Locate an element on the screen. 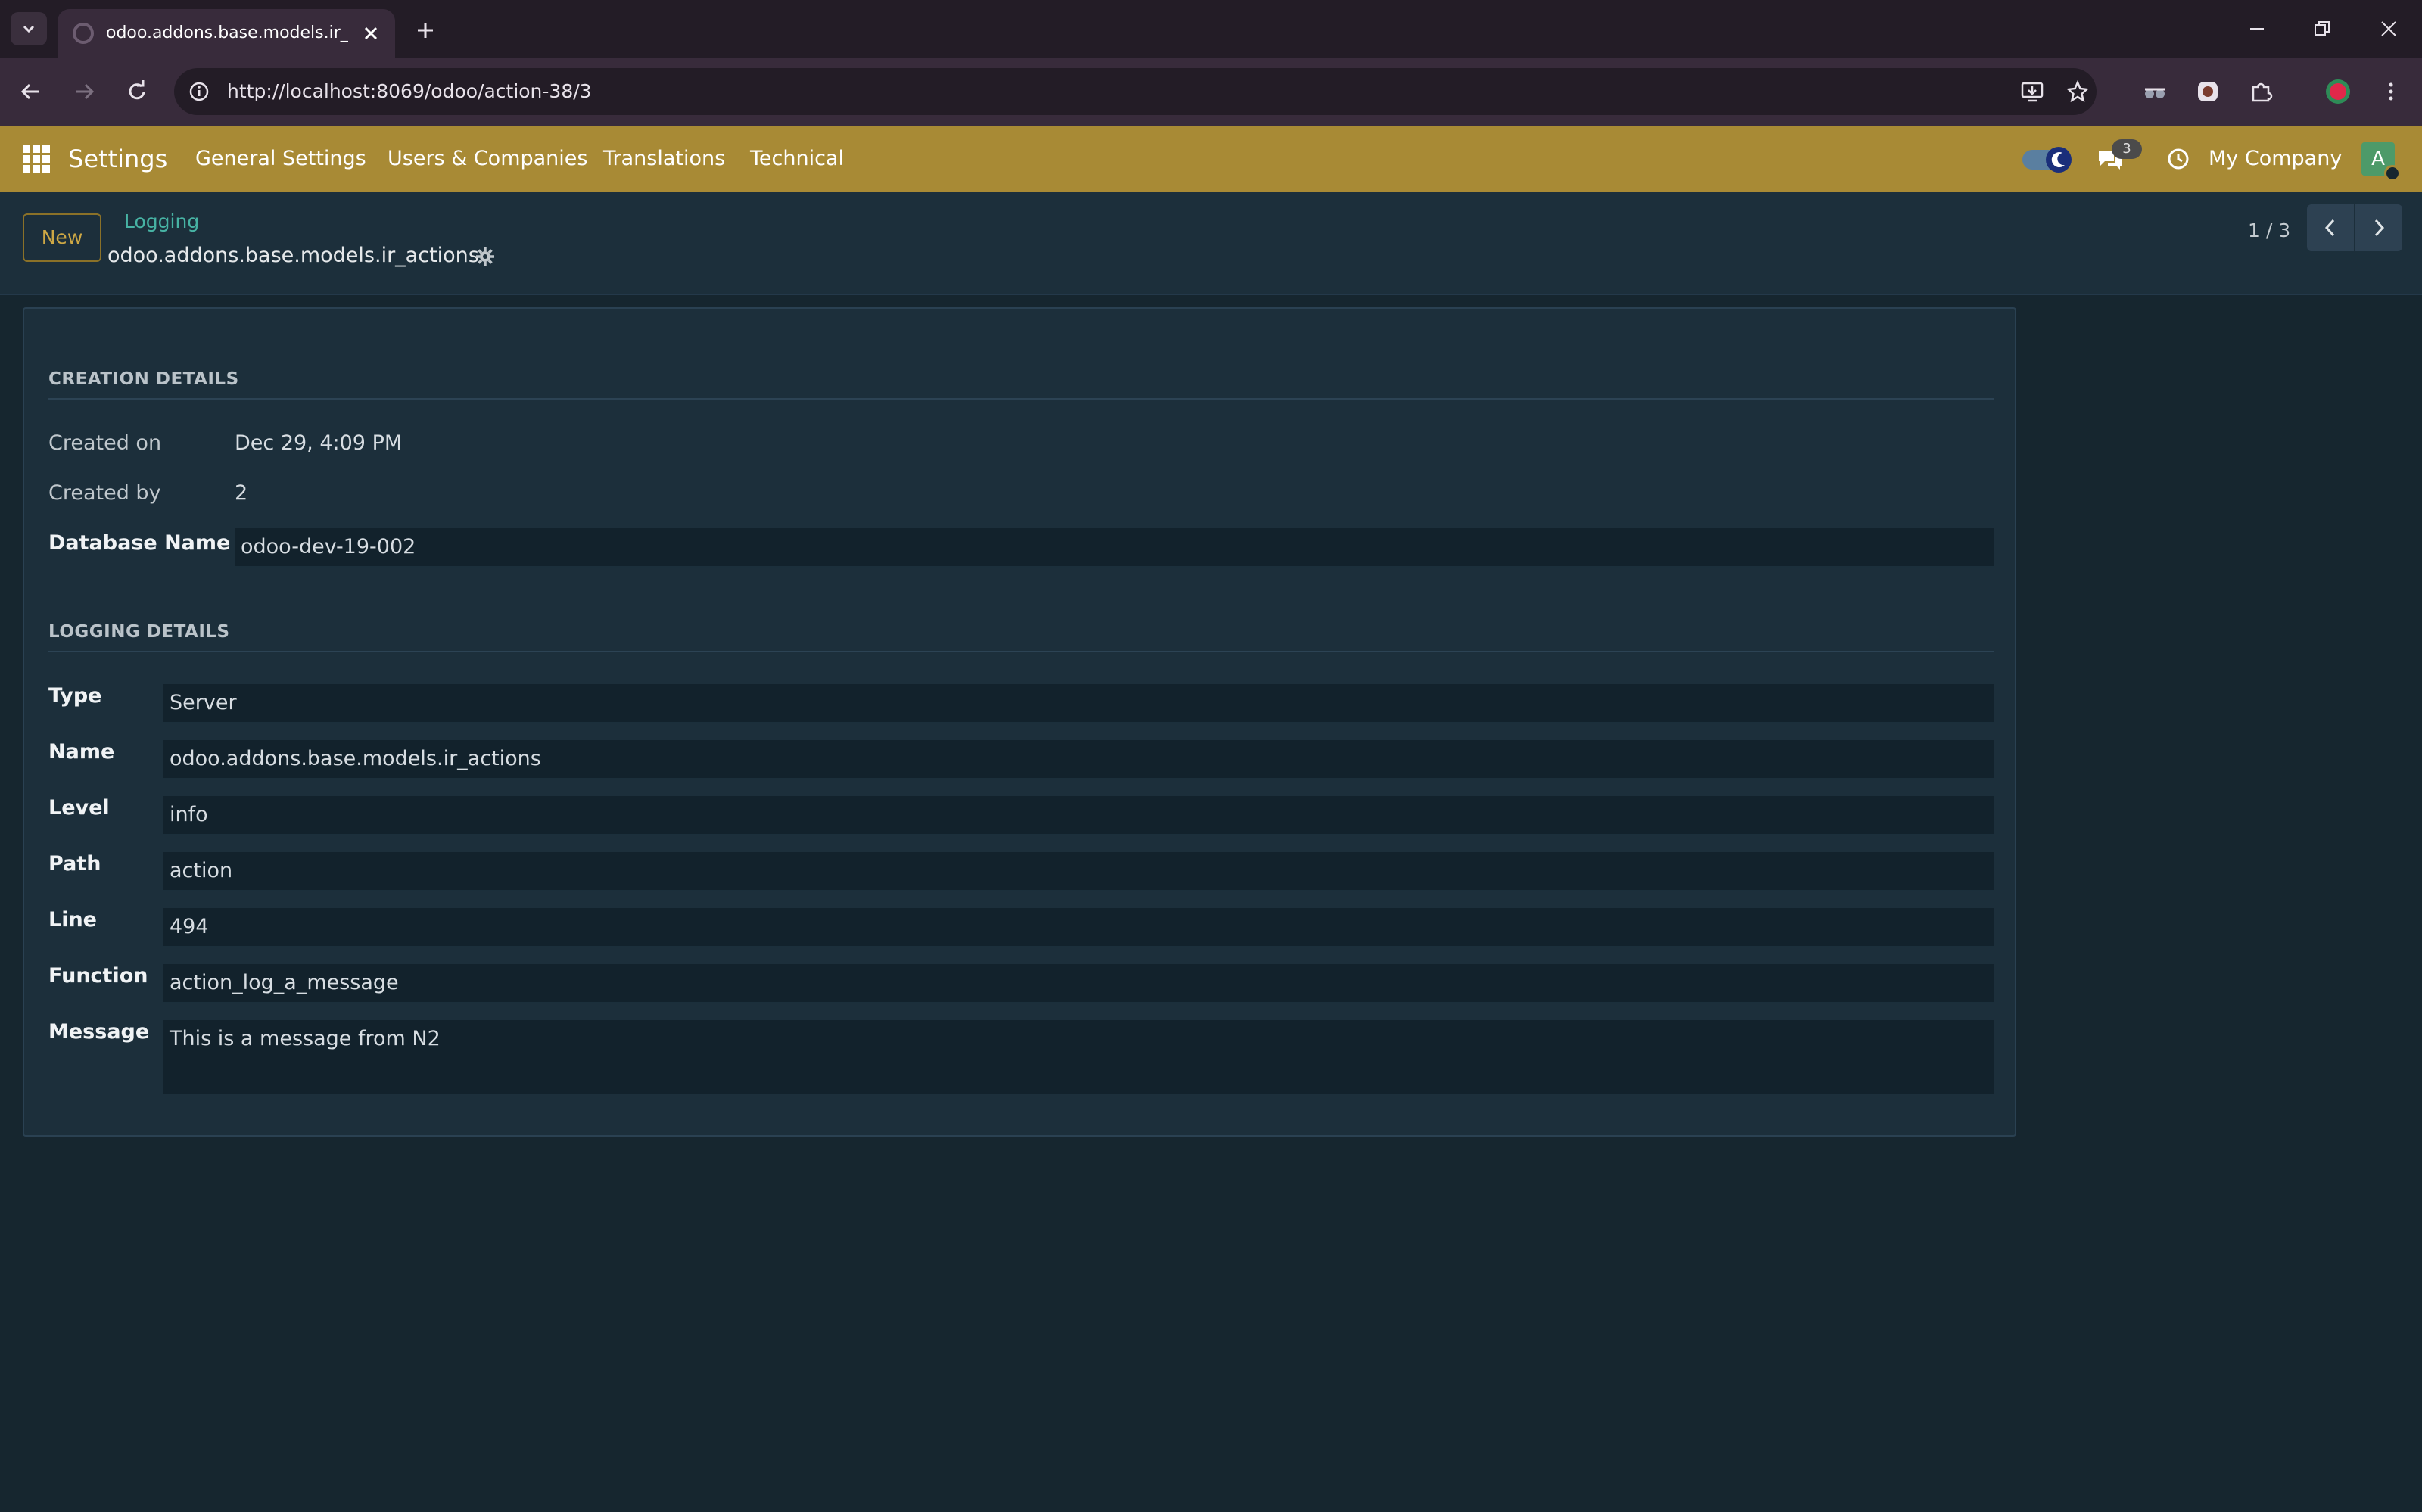 Image resolution: width=2422 pixels, height=1512 pixels. chevron-right-icon is located at coordinates (2379, 228).